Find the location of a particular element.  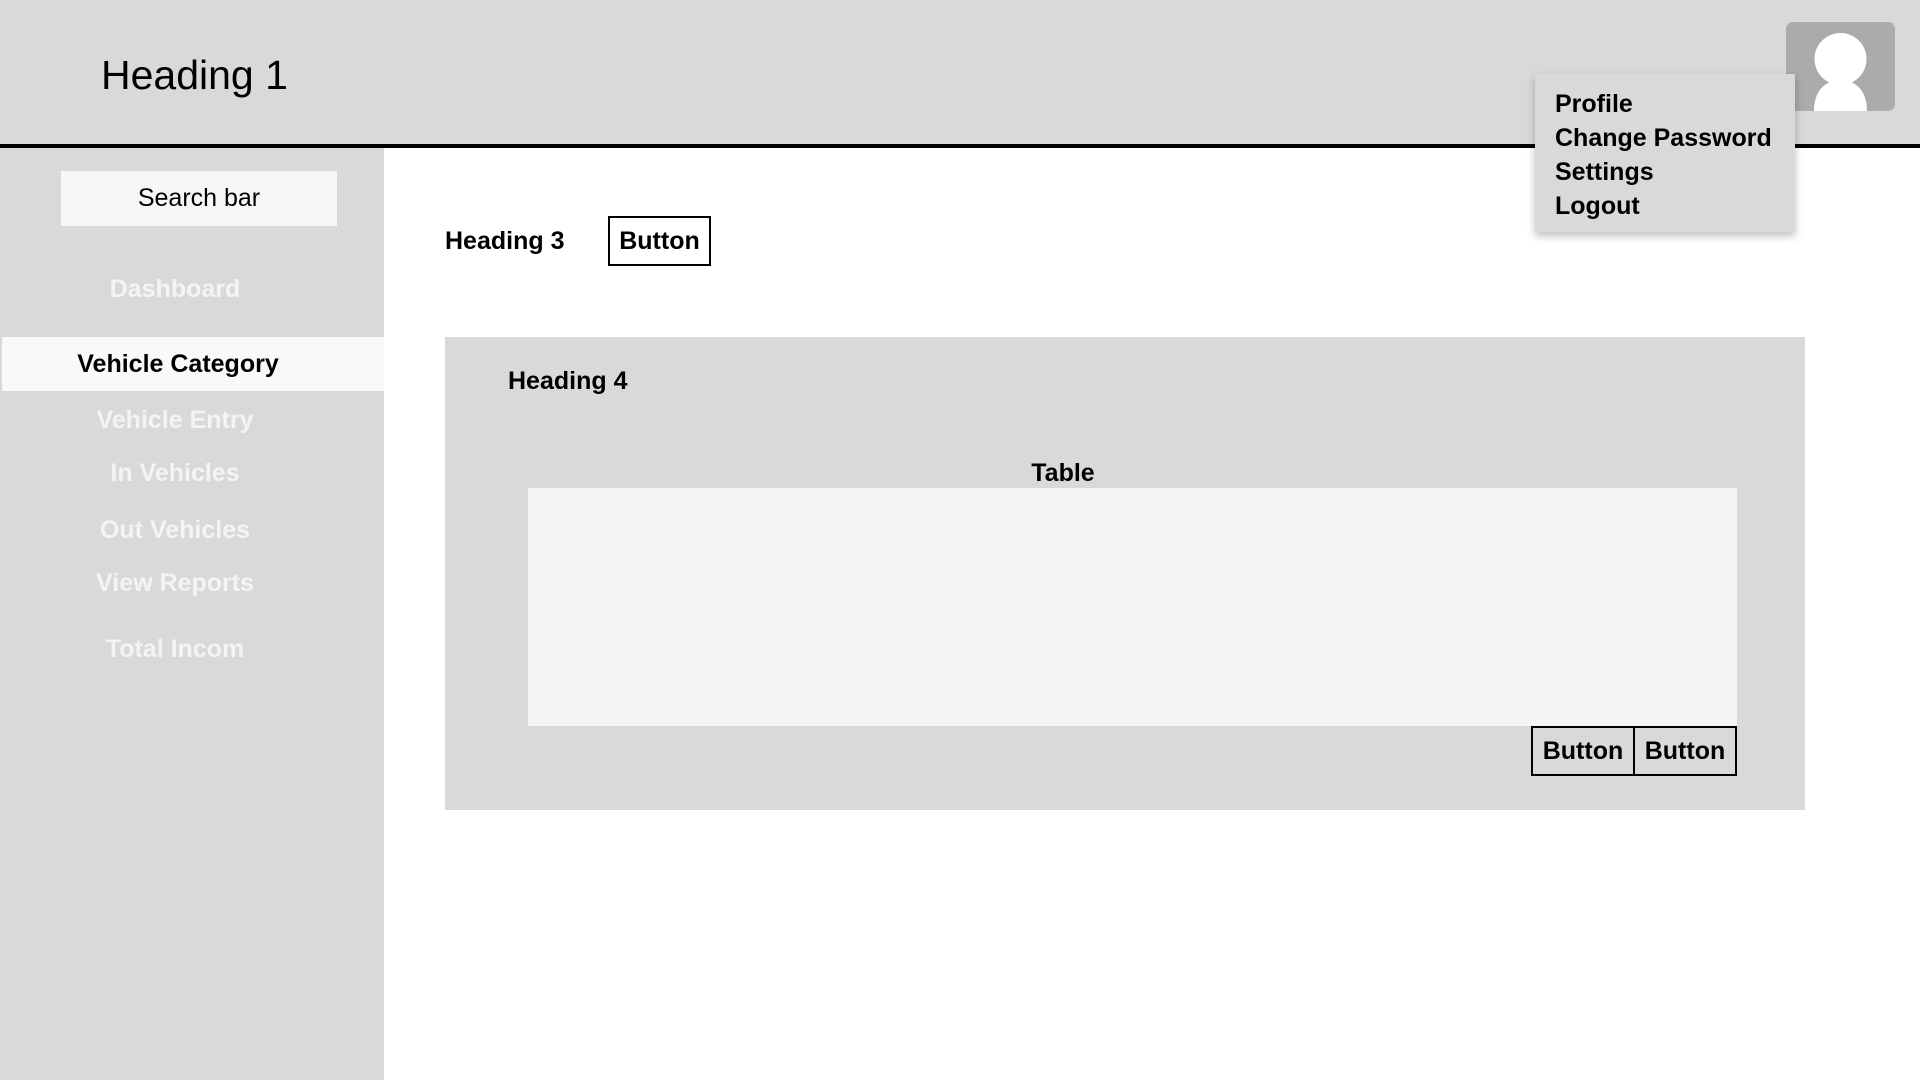

table-action-button-1: Button is located at coordinates (1583, 751).